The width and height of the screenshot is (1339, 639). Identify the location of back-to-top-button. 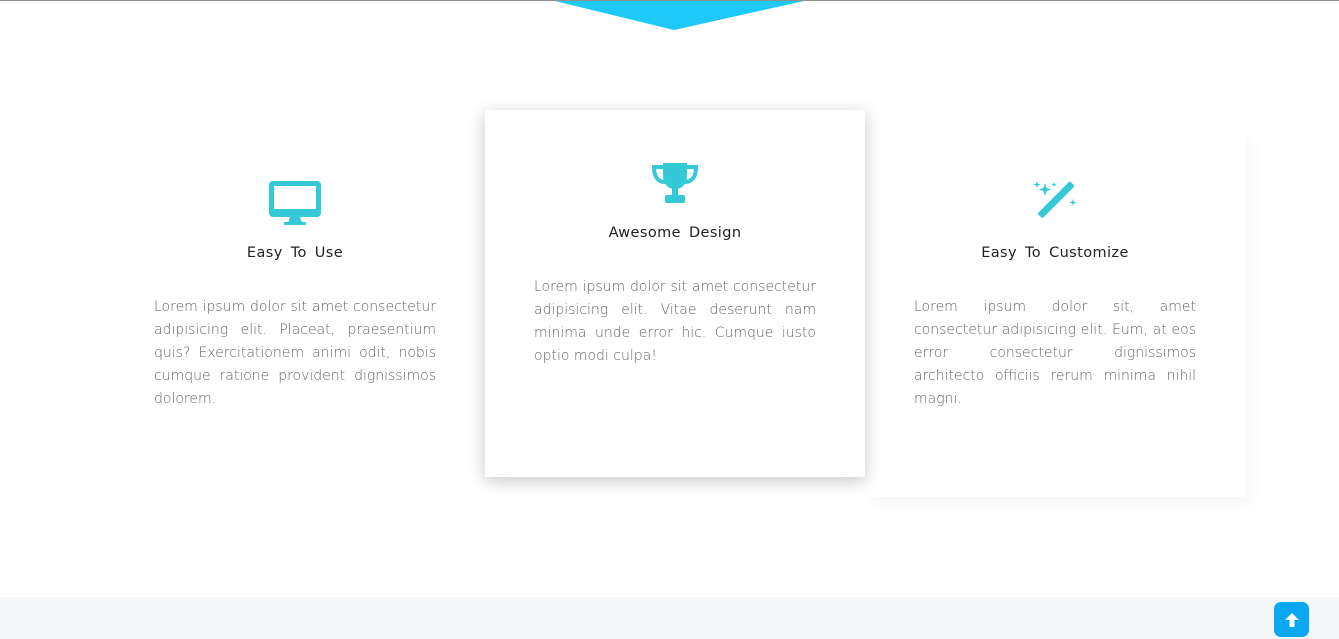
(1291, 619).